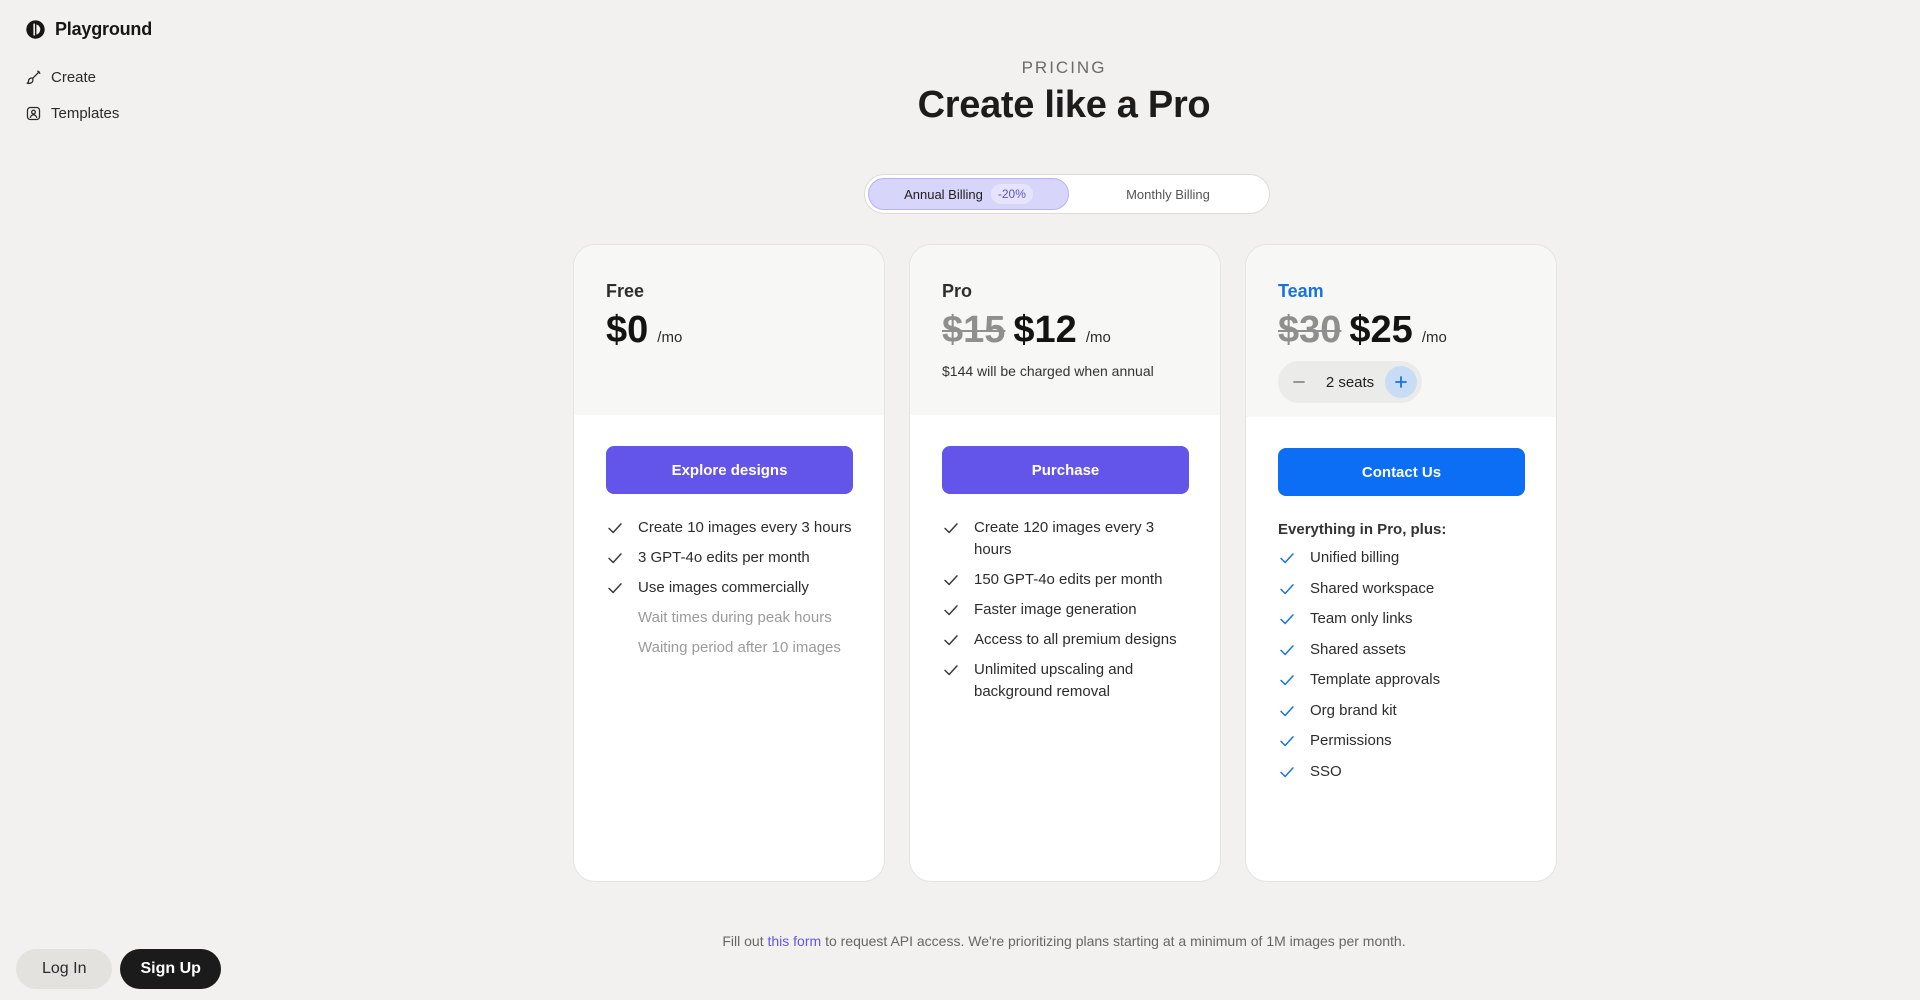  I want to click on feature-item: Use images commercially, so click(731, 588).